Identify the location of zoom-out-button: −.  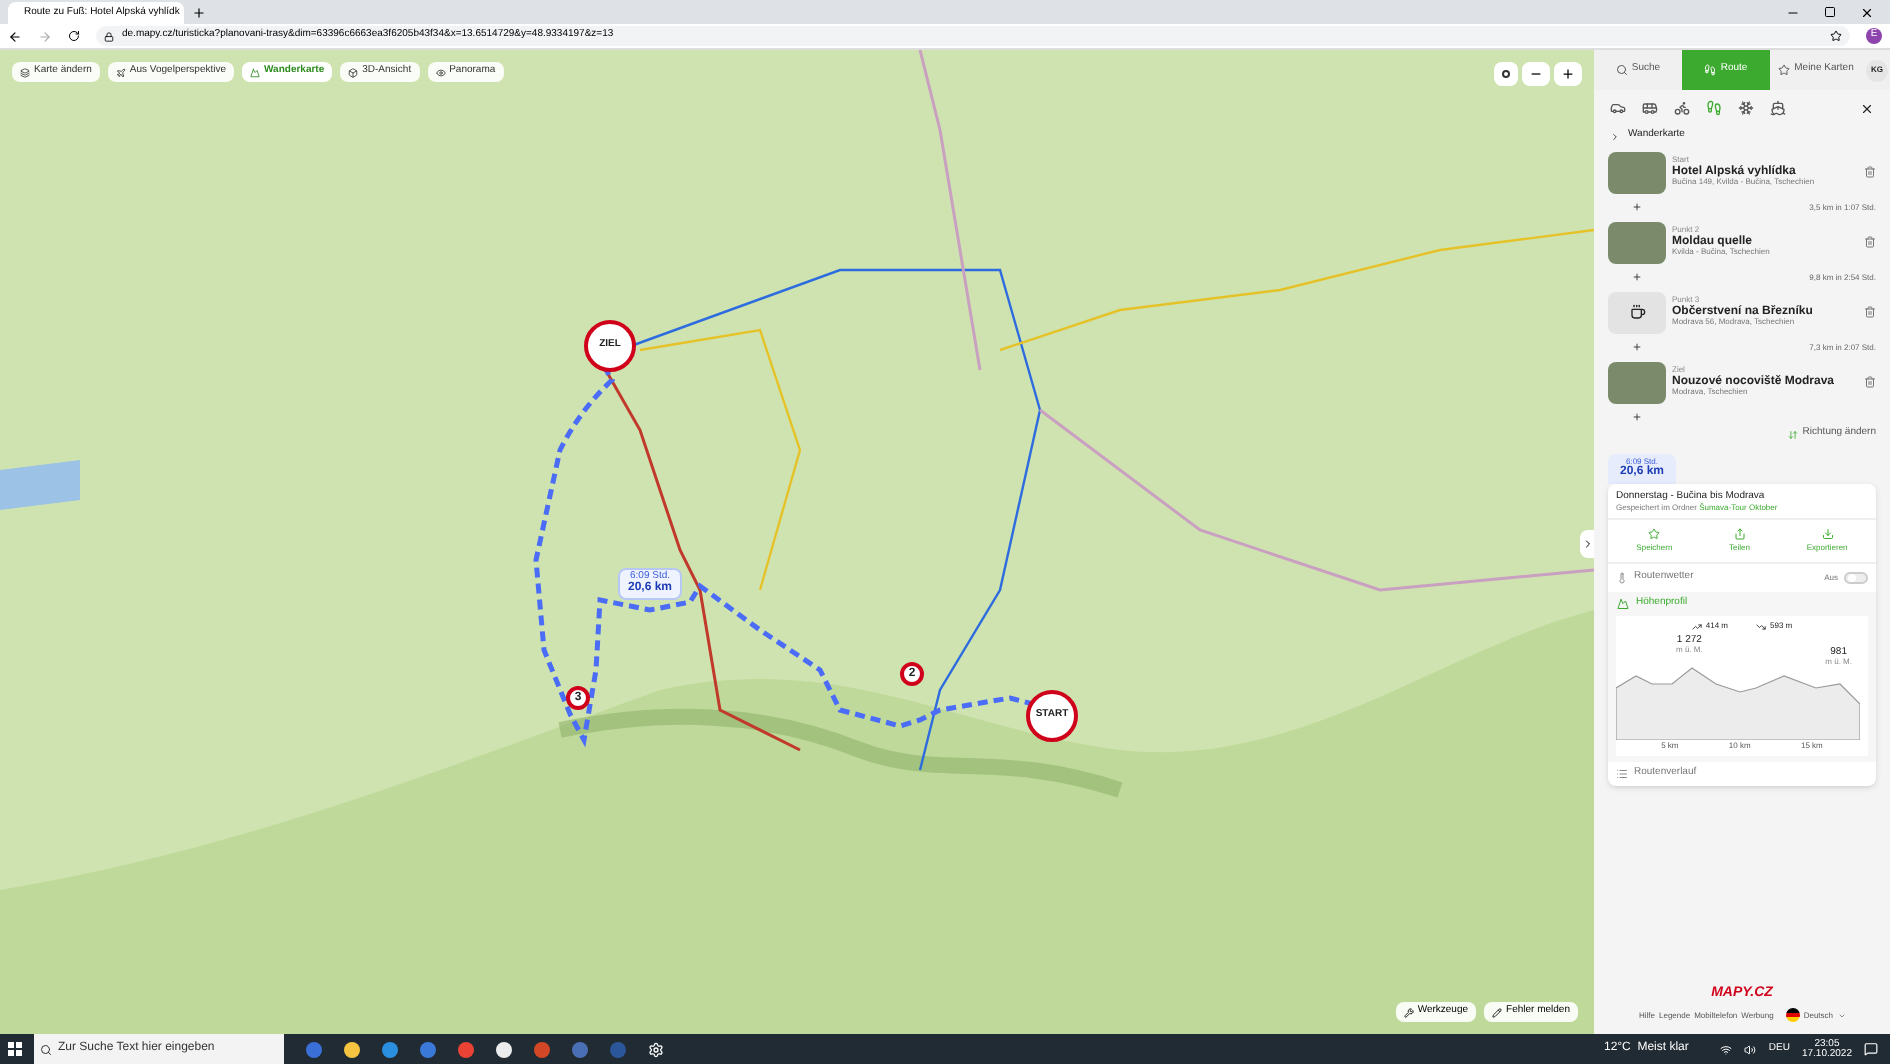
(1536, 74).